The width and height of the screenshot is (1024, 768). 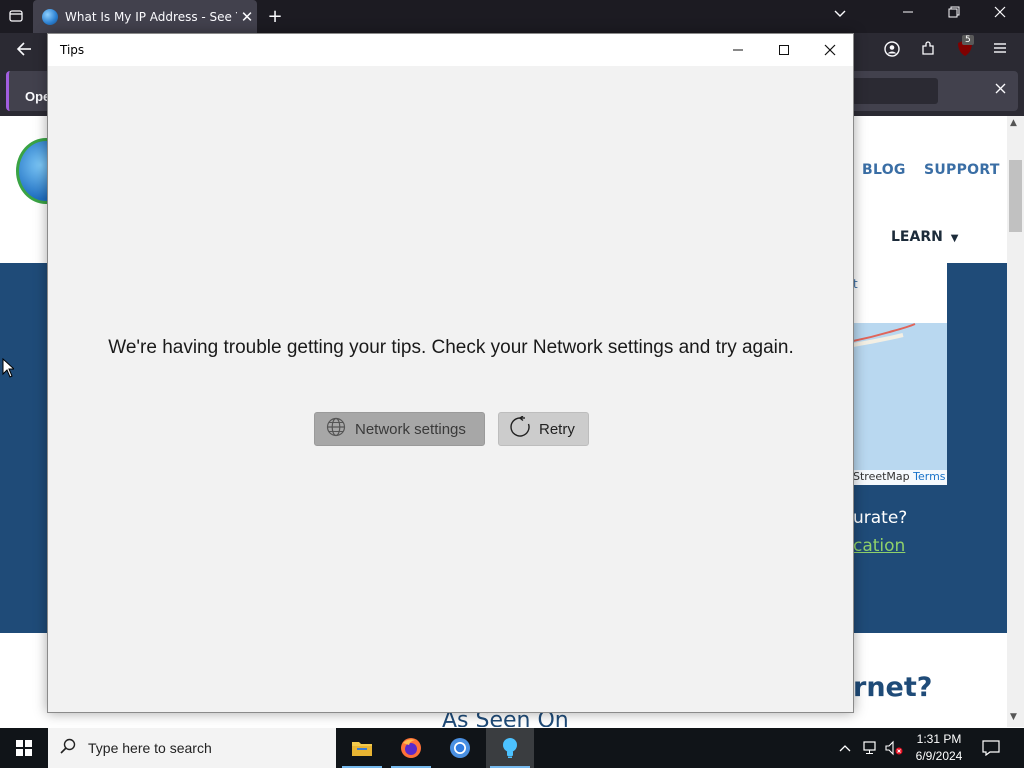 What do you see at coordinates (893, 687) in the screenshot?
I see `section-heading: rnet?` at bounding box center [893, 687].